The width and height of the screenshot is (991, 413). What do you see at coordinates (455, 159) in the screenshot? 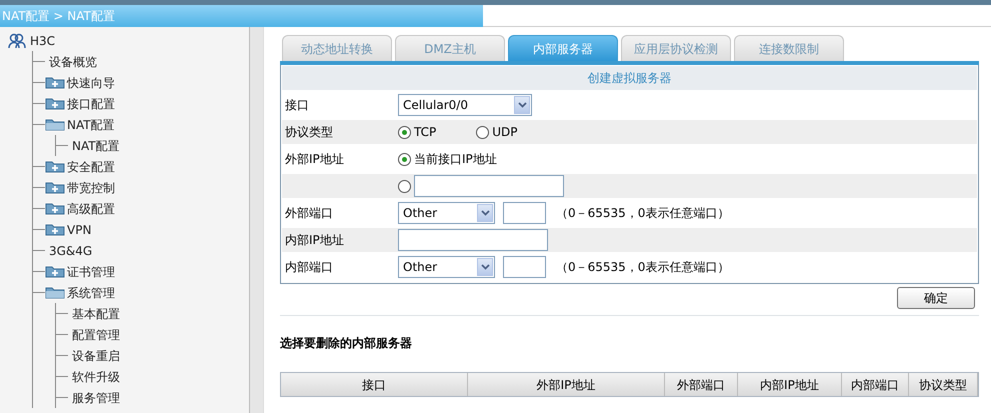
I see `radio-label: 当前接口IP地址` at bounding box center [455, 159].